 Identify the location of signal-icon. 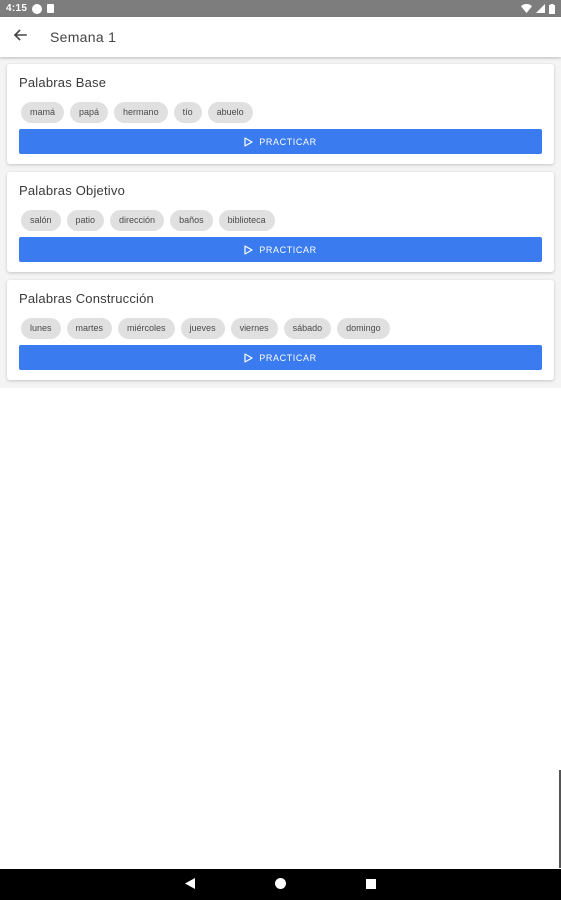
(540, 8).